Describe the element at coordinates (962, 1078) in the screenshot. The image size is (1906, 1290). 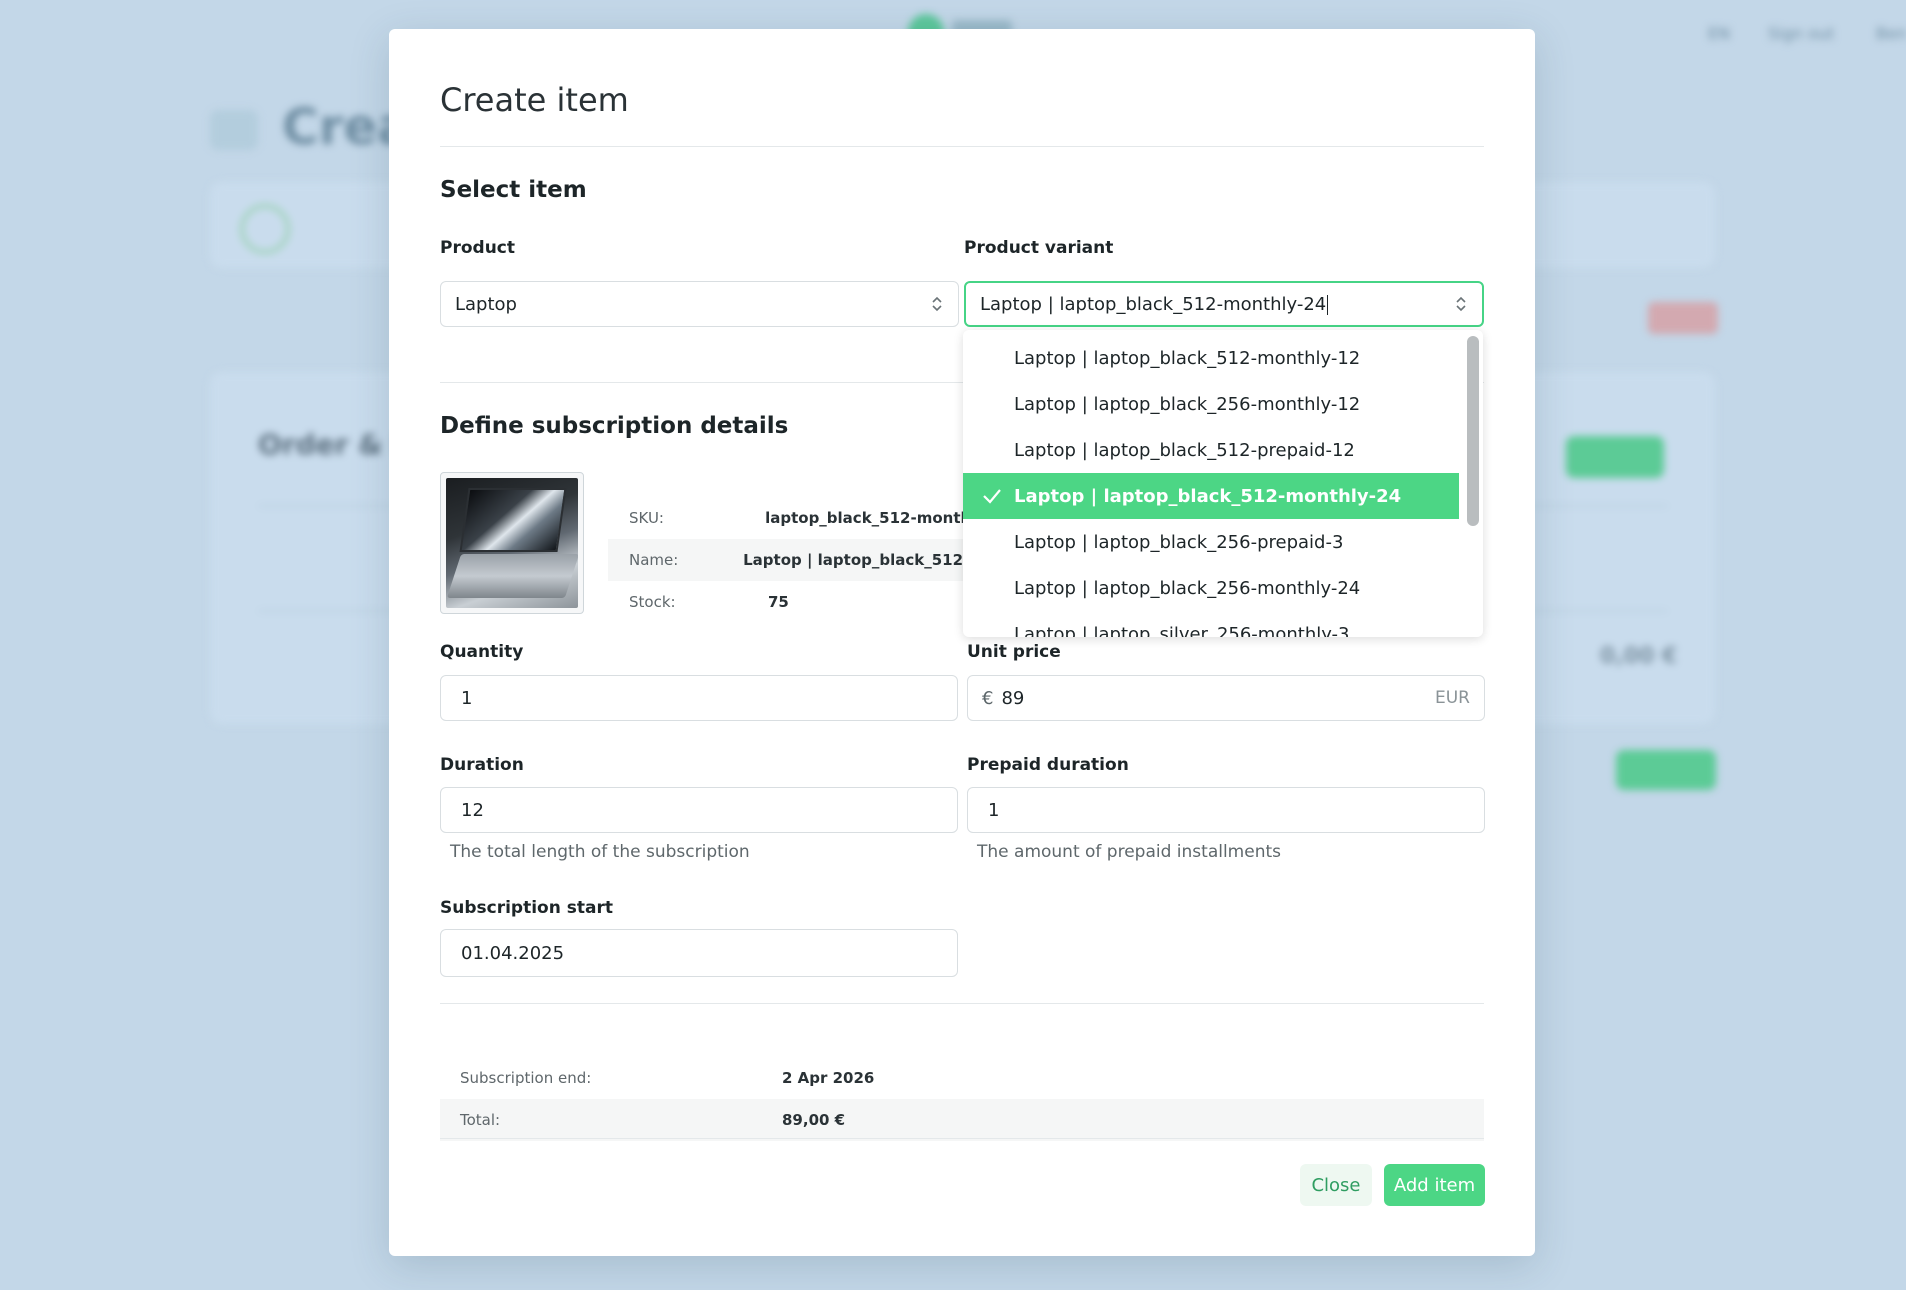
I see `subscription-end-row: Subscription end: 2 Apr 2026` at that location.